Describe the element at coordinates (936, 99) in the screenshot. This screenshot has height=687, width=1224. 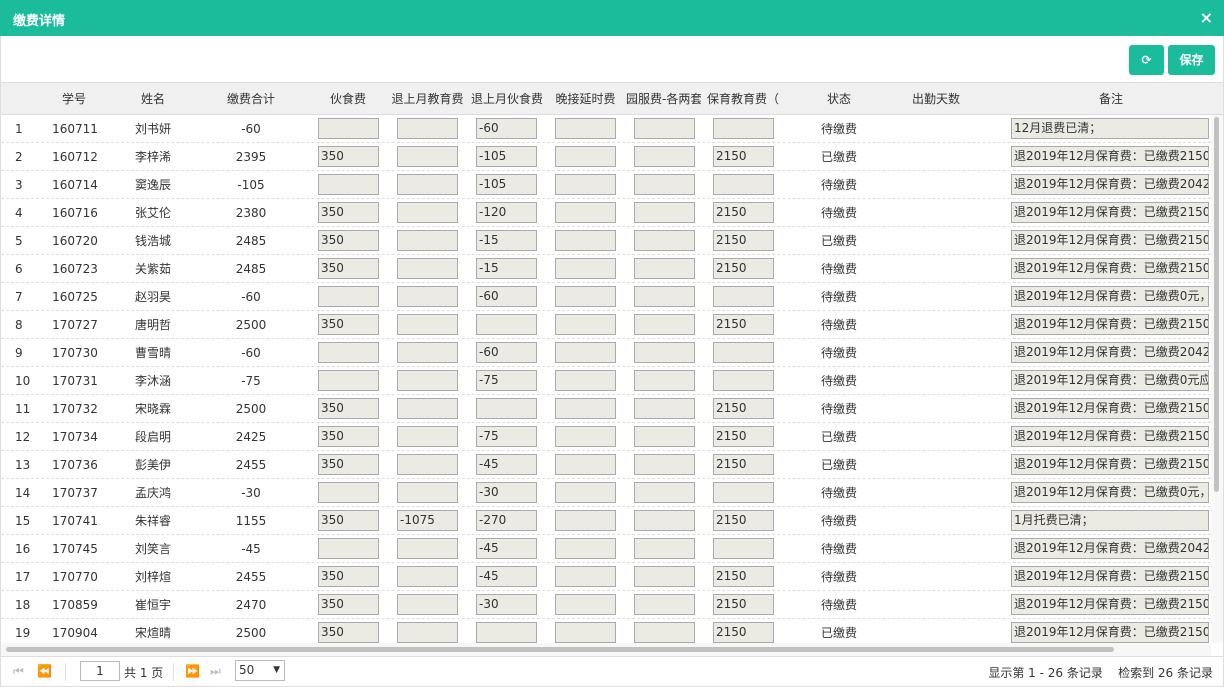
I see `column-header: 出勤天数` at that location.